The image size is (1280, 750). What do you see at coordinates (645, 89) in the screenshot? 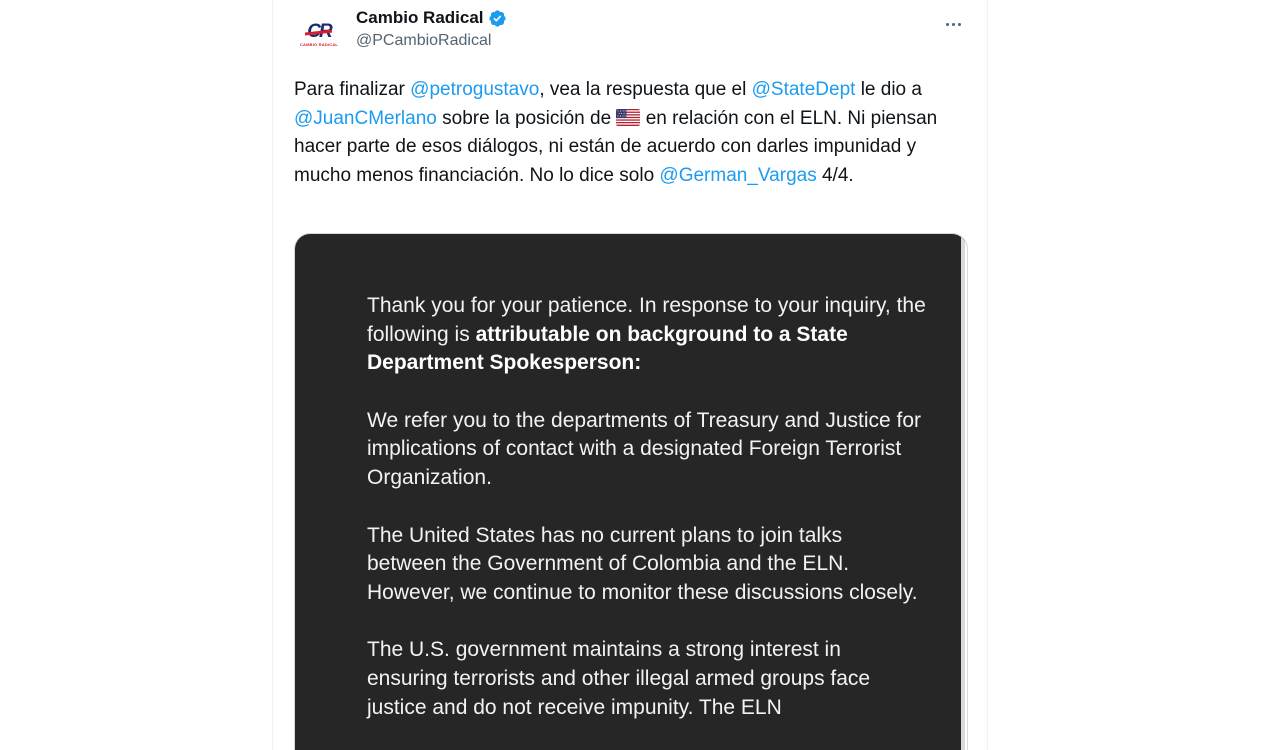
I see `tweet-text-segment: , vea la respuesta que el` at bounding box center [645, 89].